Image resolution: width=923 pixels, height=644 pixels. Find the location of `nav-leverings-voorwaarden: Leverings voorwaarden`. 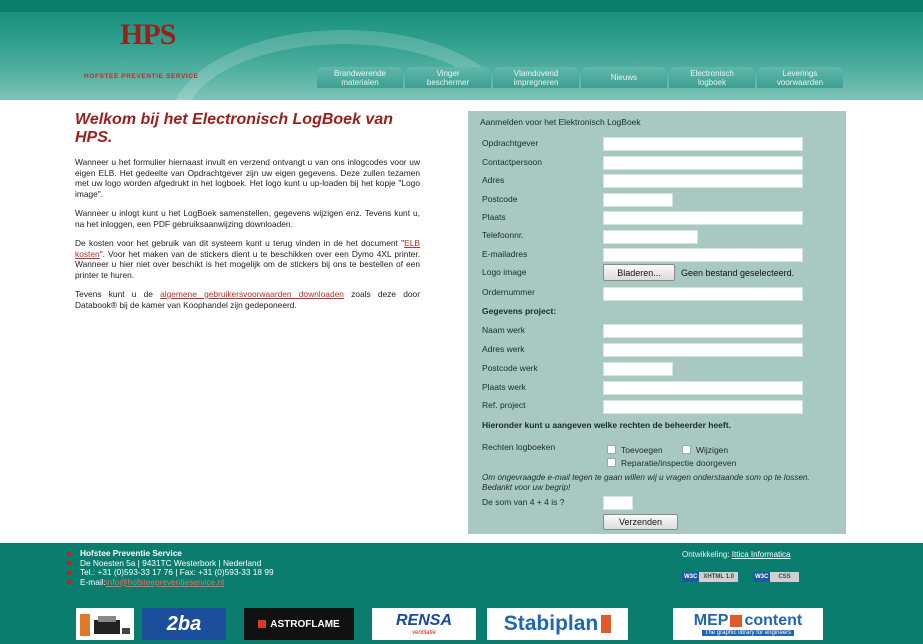

nav-leverings-voorwaarden: Leverings voorwaarden is located at coordinates (800, 77).